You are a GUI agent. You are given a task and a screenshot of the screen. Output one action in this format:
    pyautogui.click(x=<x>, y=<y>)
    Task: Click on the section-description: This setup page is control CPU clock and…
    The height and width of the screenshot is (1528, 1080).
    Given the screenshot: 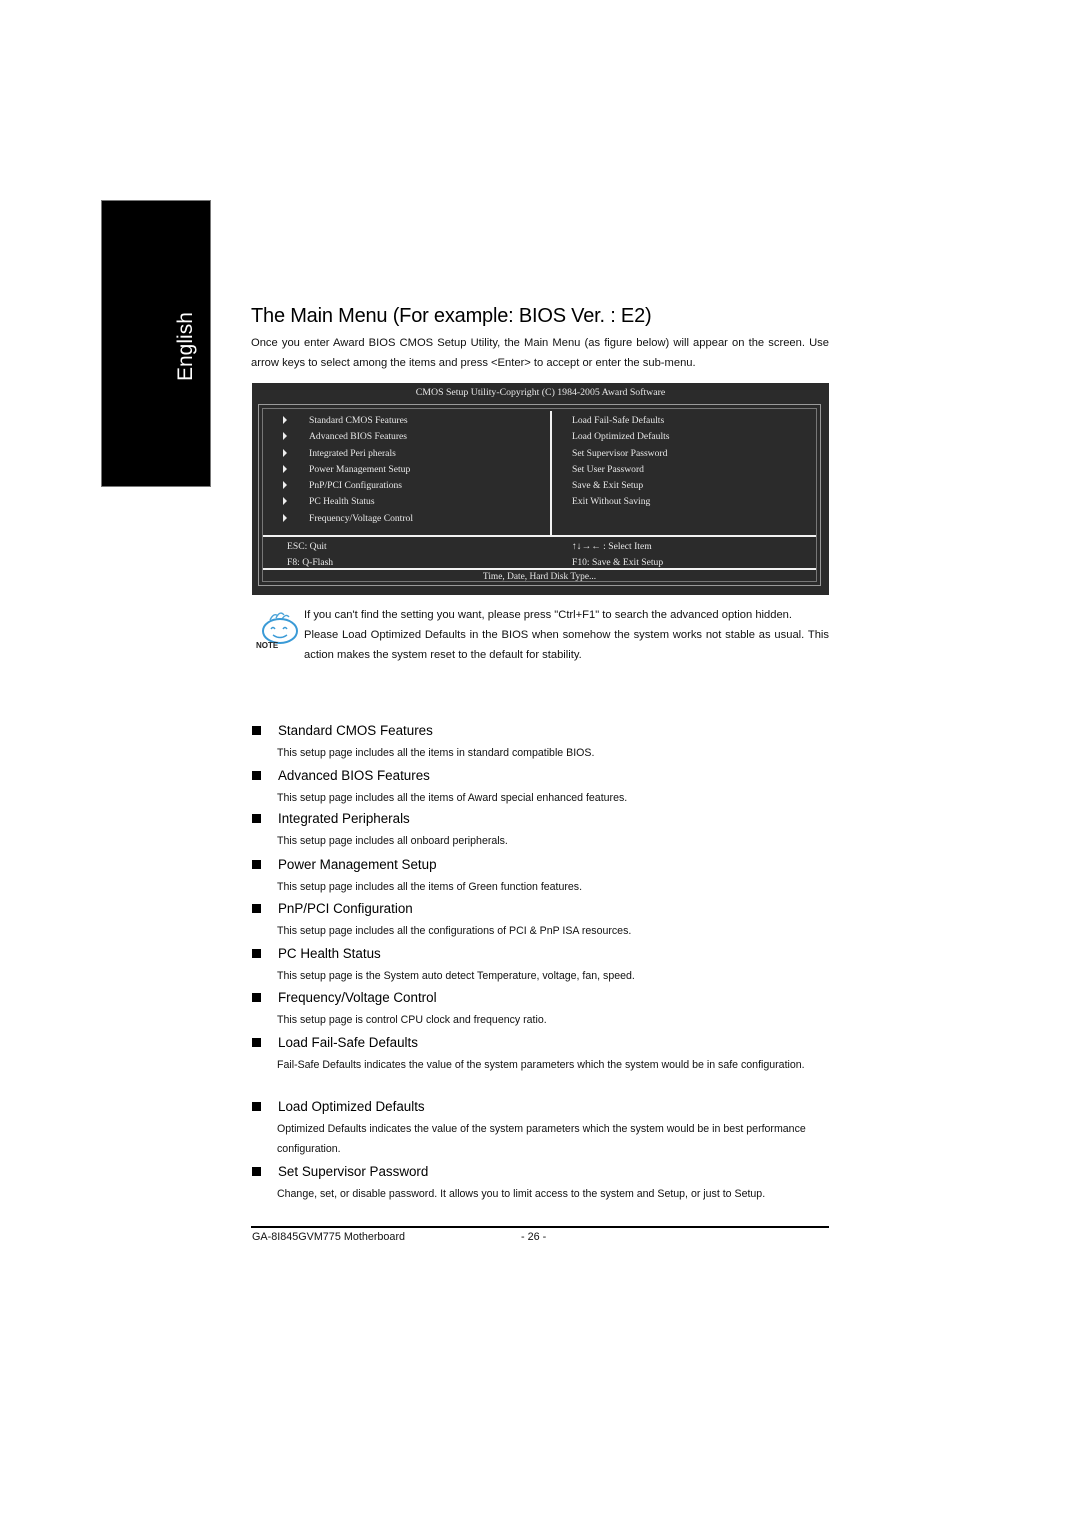 What is the action you would take?
    pyautogui.click(x=412, y=1020)
    